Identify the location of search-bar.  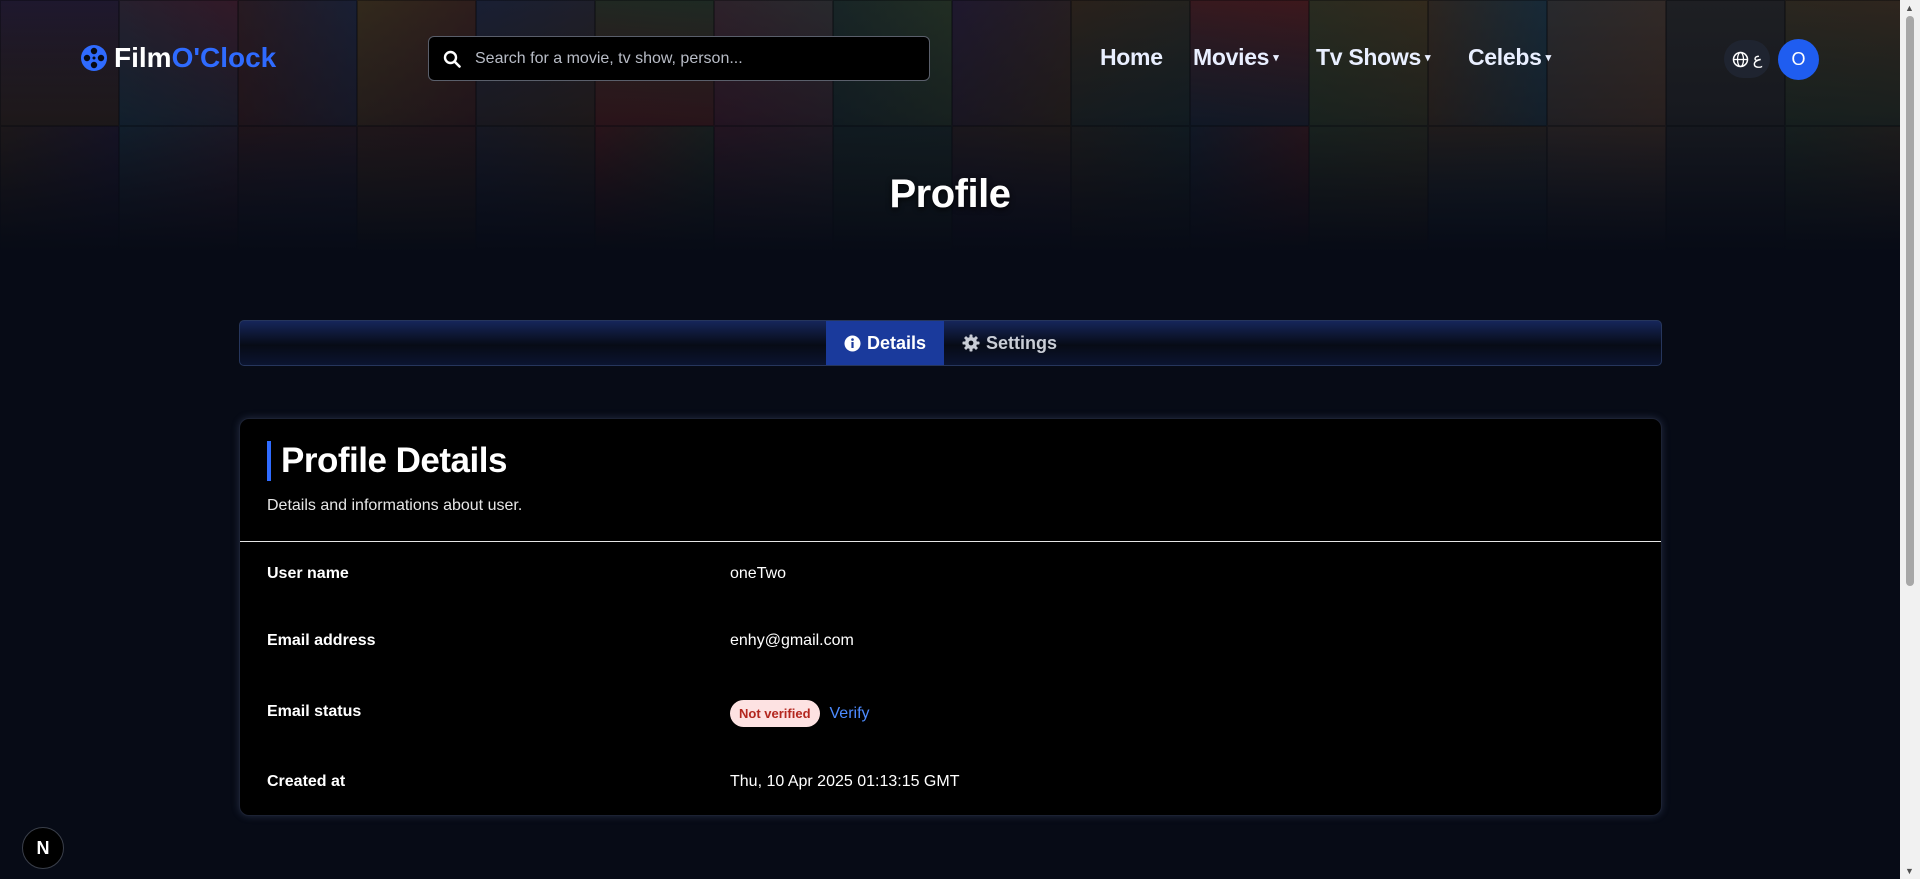
(679, 58).